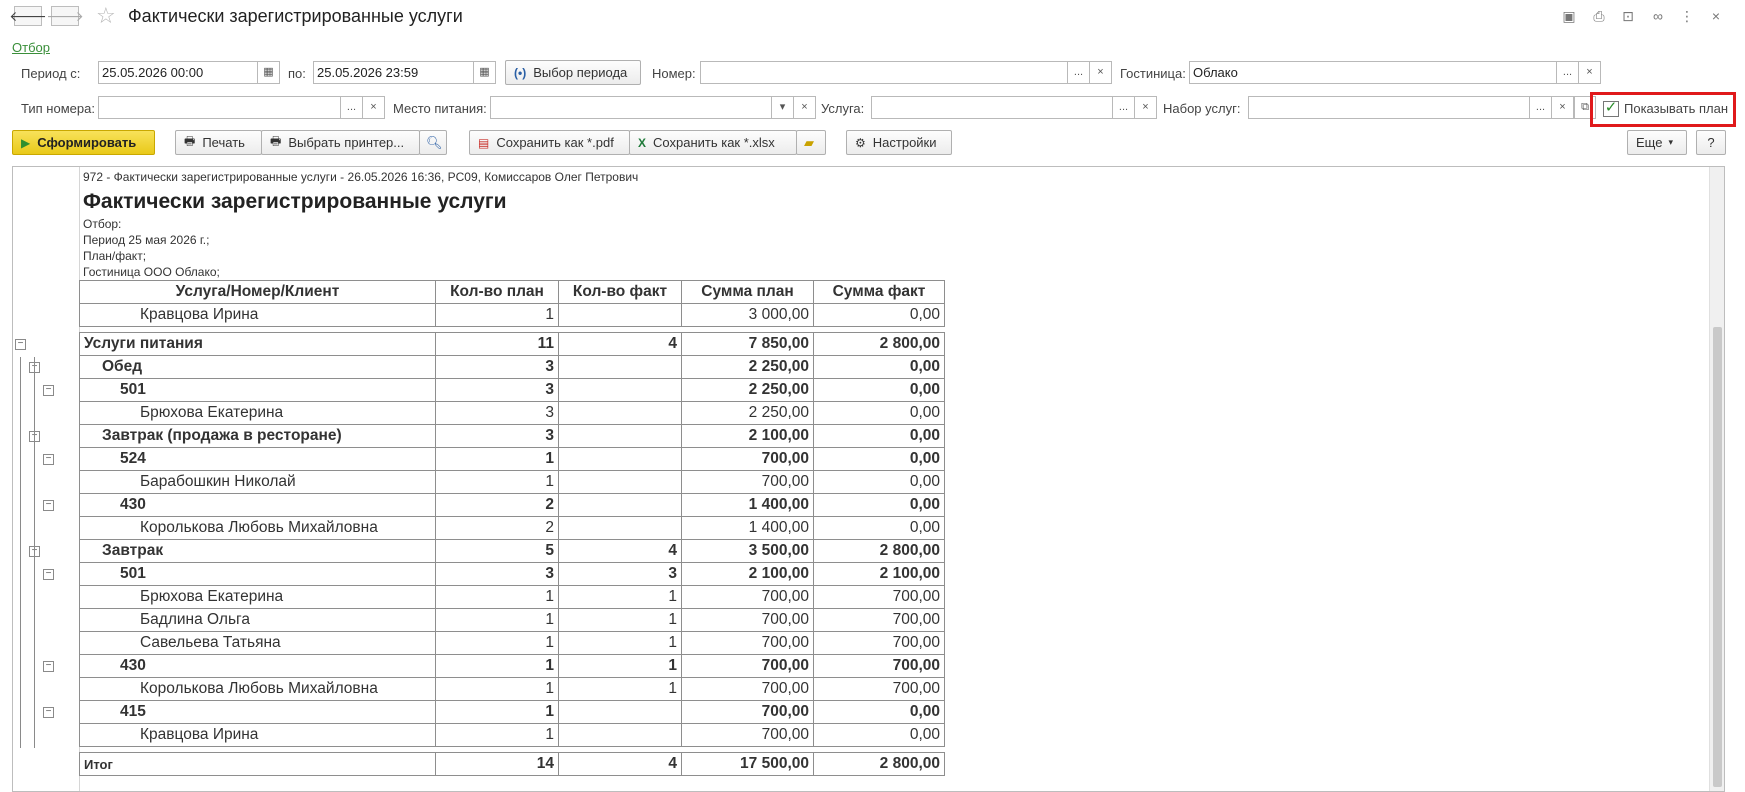 This screenshot has width=1745, height=792. Describe the element at coordinates (747, 413) in the screenshot. I see `row-sum-plan: 2 250,00` at that location.